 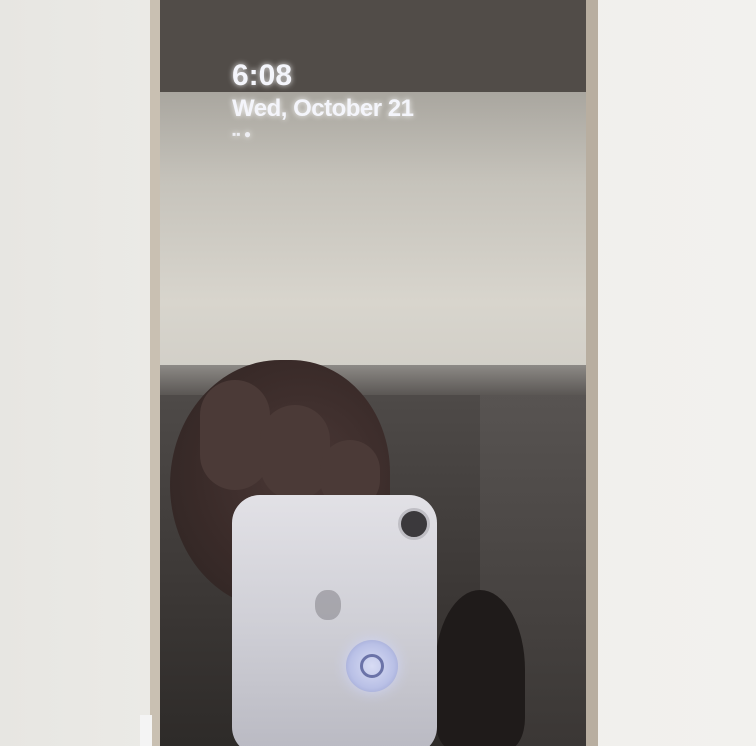 I want to click on fingerprint-unlock-icon, so click(x=372, y=666).